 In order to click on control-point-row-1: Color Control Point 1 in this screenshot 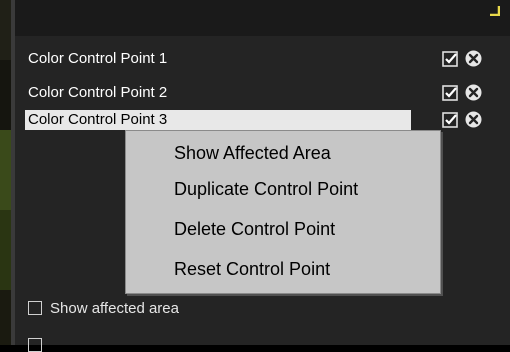, I will do `click(97, 59)`.